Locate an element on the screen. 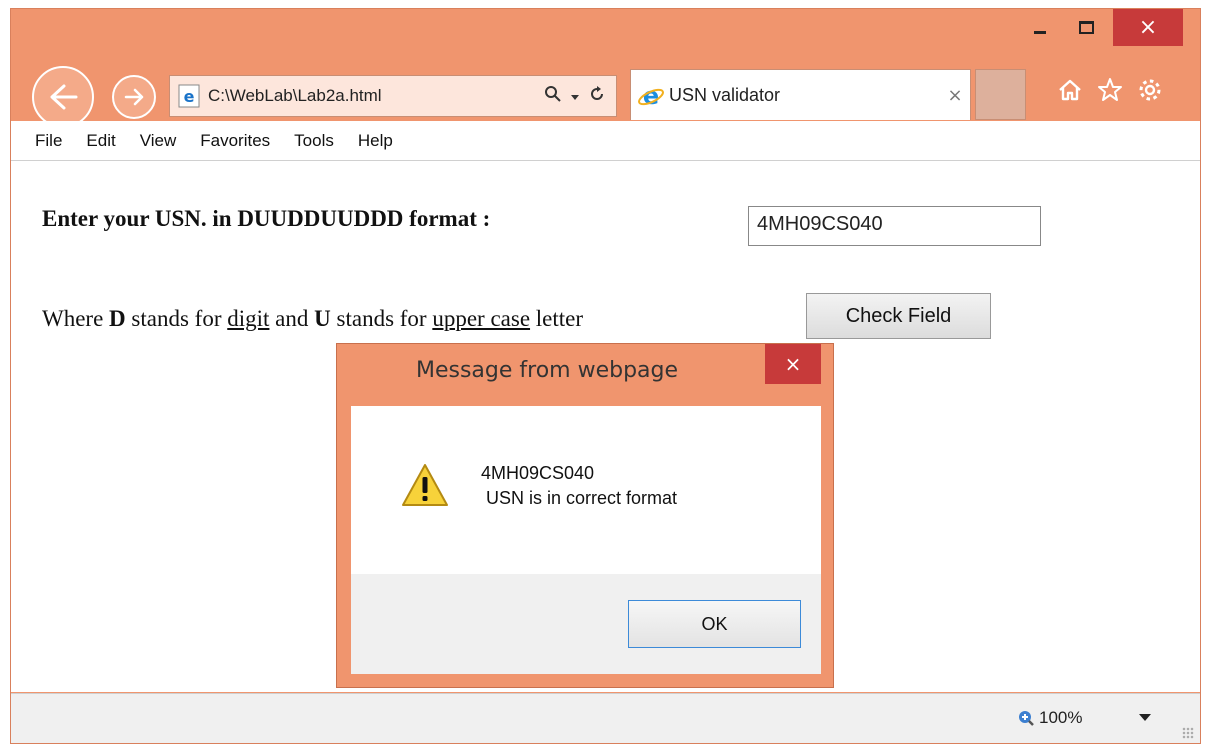 This screenshot has height=751, width=1206. dropdown-chevron-icon is located at coordinates (575, 96).